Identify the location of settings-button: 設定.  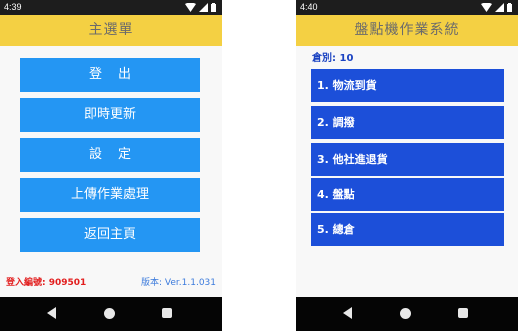
(110, 155).